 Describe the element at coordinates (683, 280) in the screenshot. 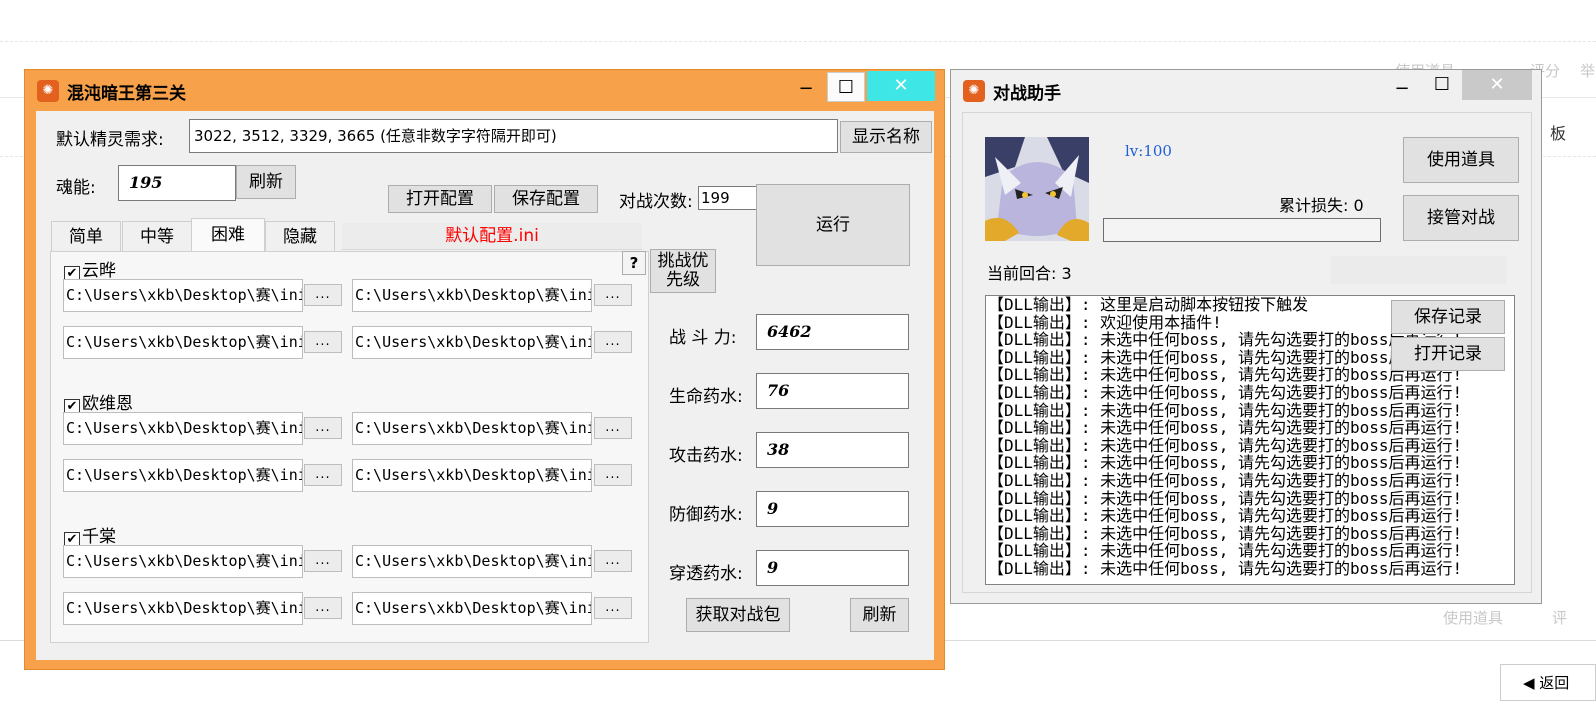

I see `priority-line2: 先级` at that location.